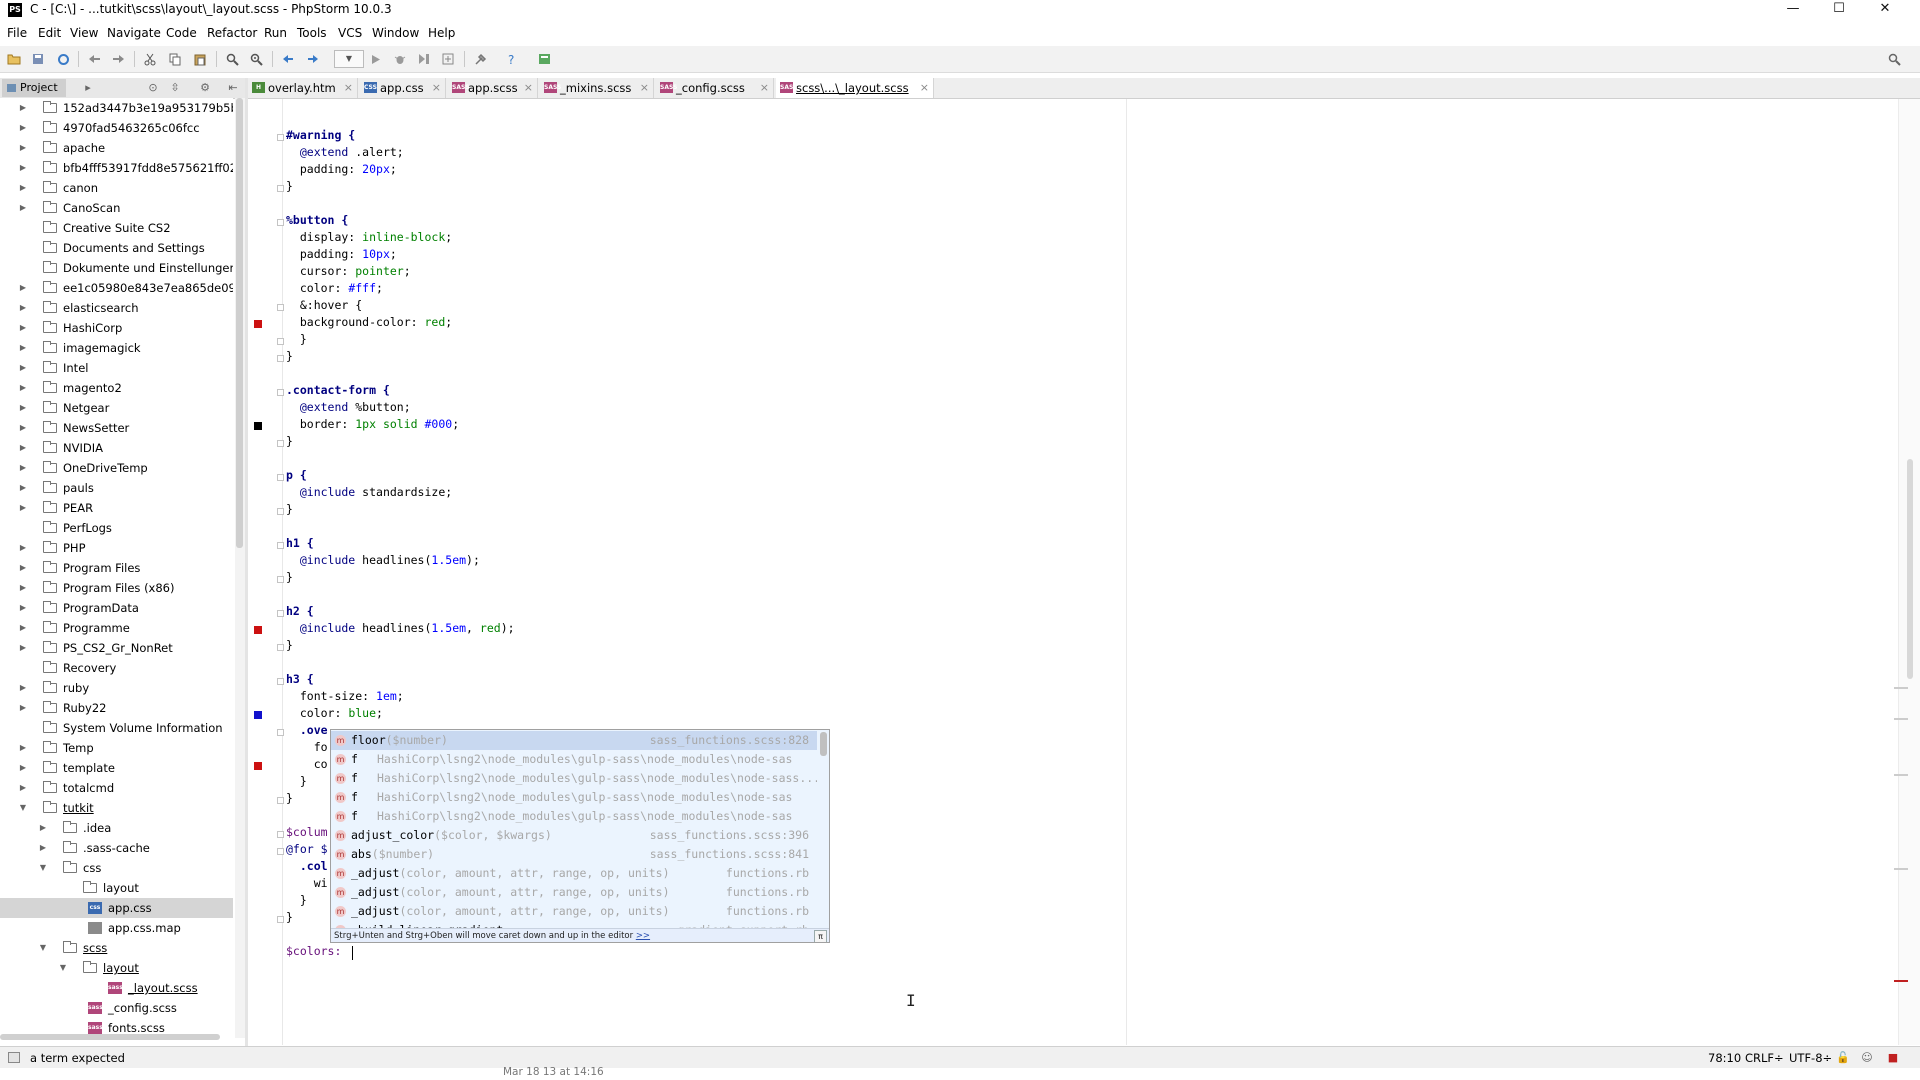  Describe the element at coordinates (480, 59) in the screenshot. I see `settings-icon` at that location.